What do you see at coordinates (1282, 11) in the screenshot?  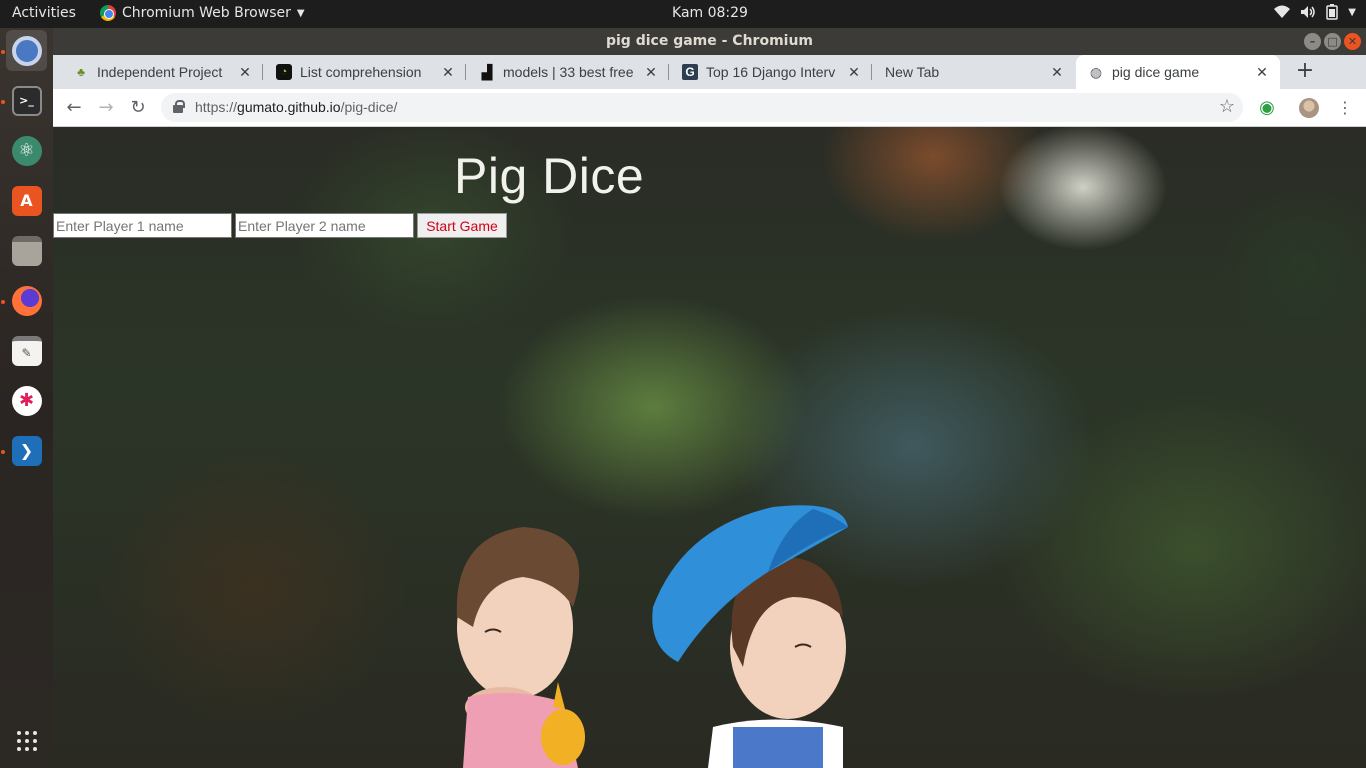 I see `wifi-icon` at bounding box center [1282, 11].